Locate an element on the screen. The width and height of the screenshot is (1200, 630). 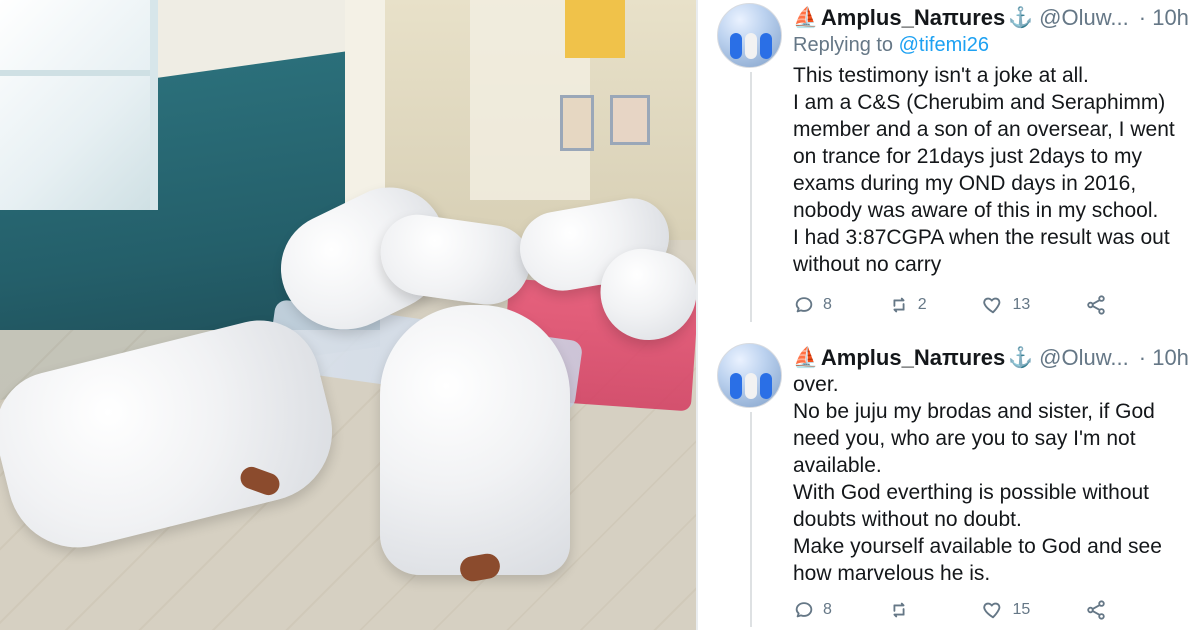
replying-prefix: Replying to is located at coordinates (843, 45).